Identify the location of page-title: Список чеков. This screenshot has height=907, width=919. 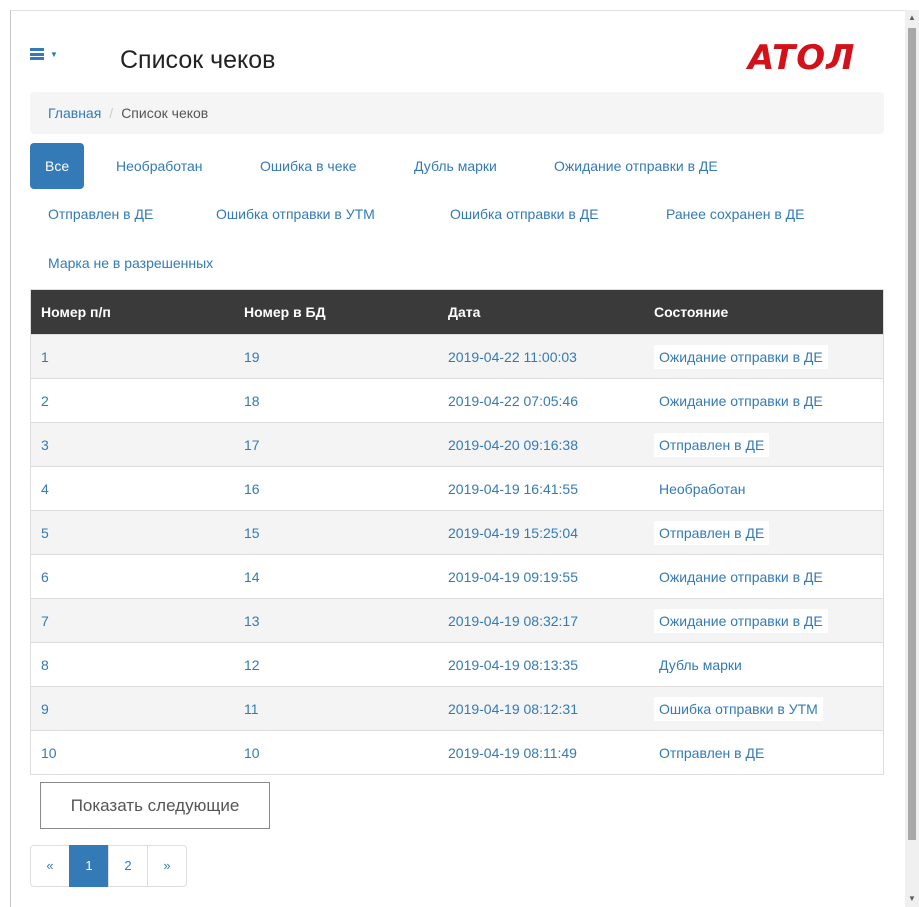
(198, 60).